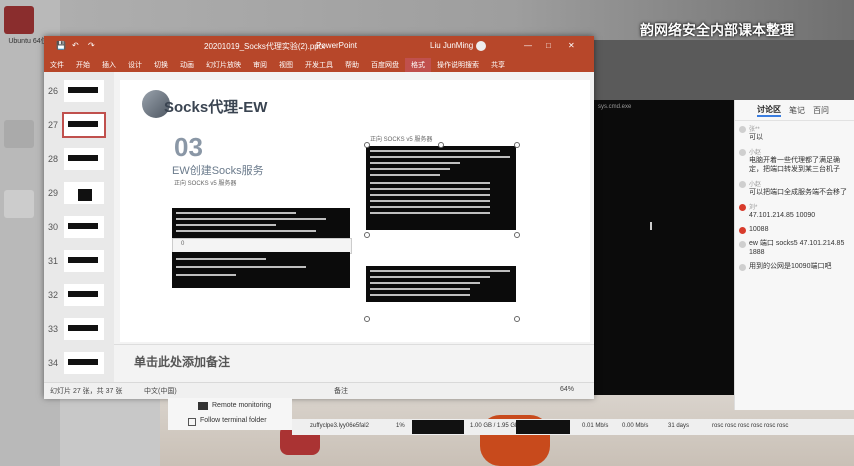  What do you see at coordinates (567, 389) in the screenshot?
I see `zoom-level: 64%` at bounding box center [567, 389].